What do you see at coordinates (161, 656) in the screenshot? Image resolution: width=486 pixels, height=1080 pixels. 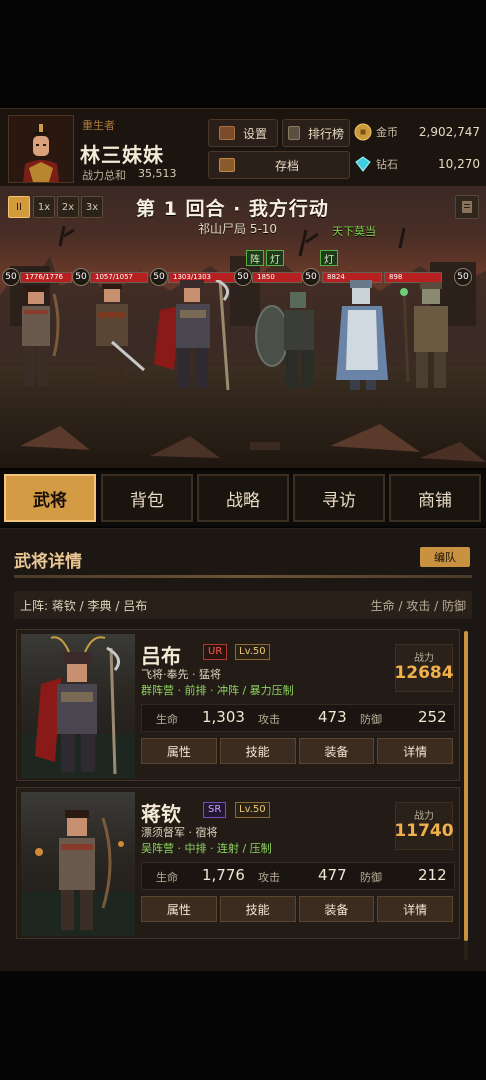 I see `hero-name: 吕布` at bounding box center [161, 656].